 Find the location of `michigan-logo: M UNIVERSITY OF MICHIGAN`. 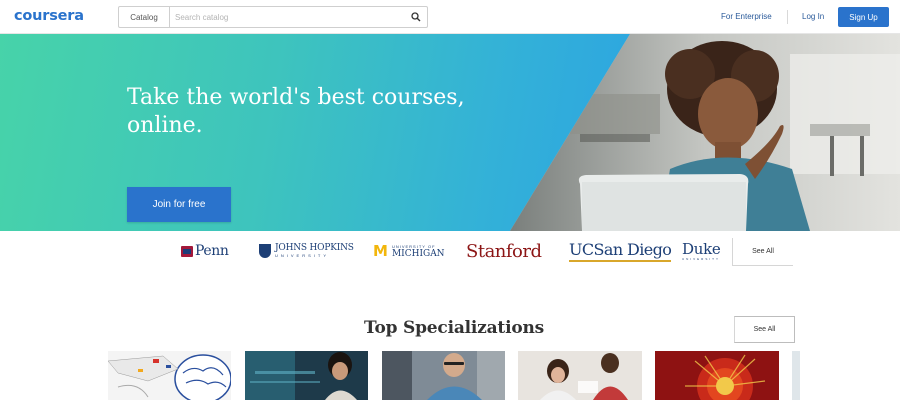

michigan-logo: M UNIVERSITY OF MICHIGAN is located at coordinates (409, 251).